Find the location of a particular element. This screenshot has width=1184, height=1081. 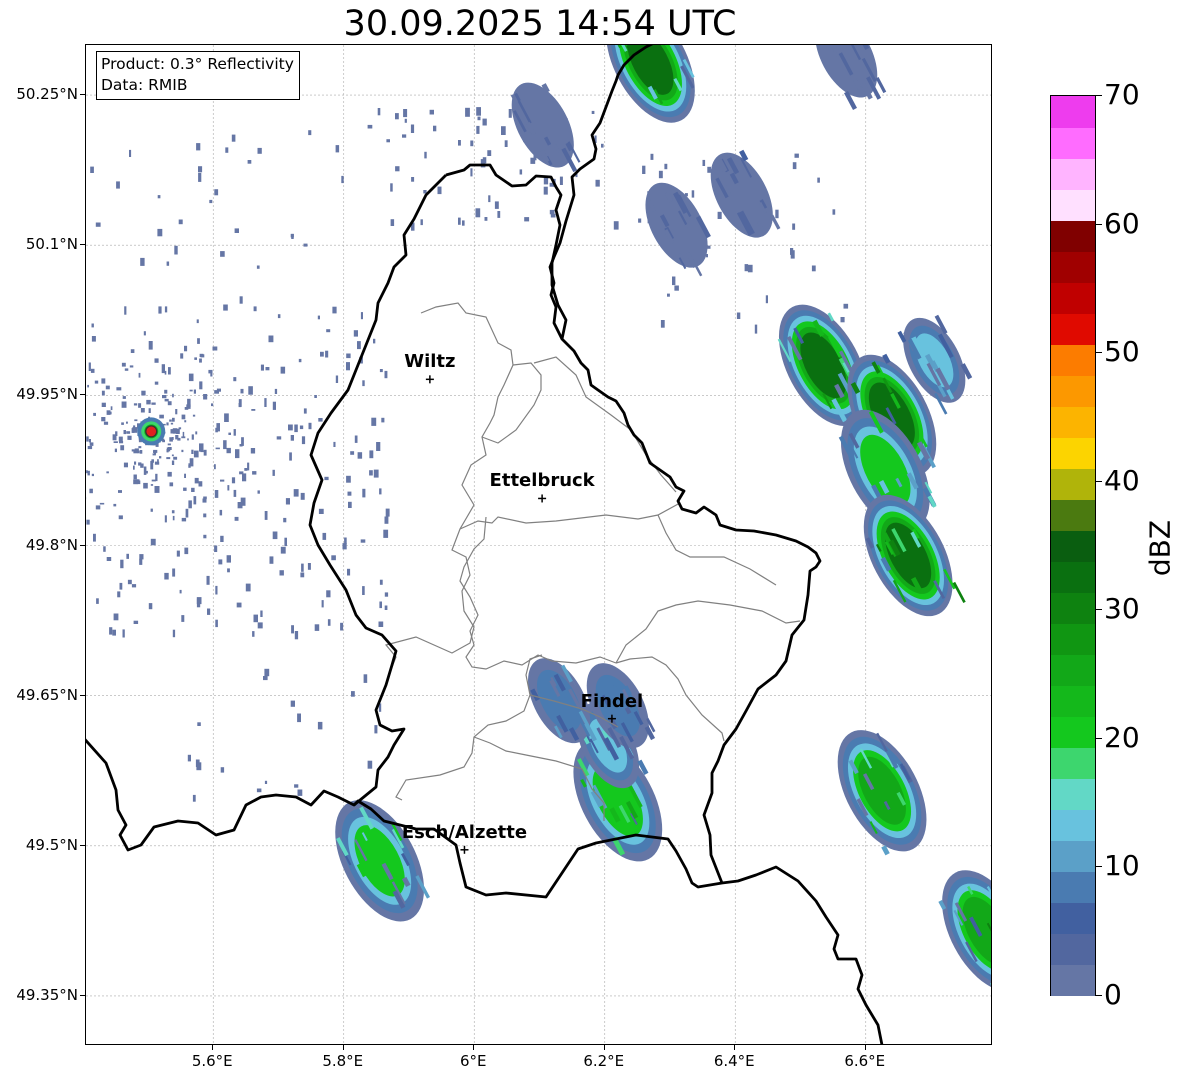

city-label-findel: Findel is located at coordinates (612, 701).